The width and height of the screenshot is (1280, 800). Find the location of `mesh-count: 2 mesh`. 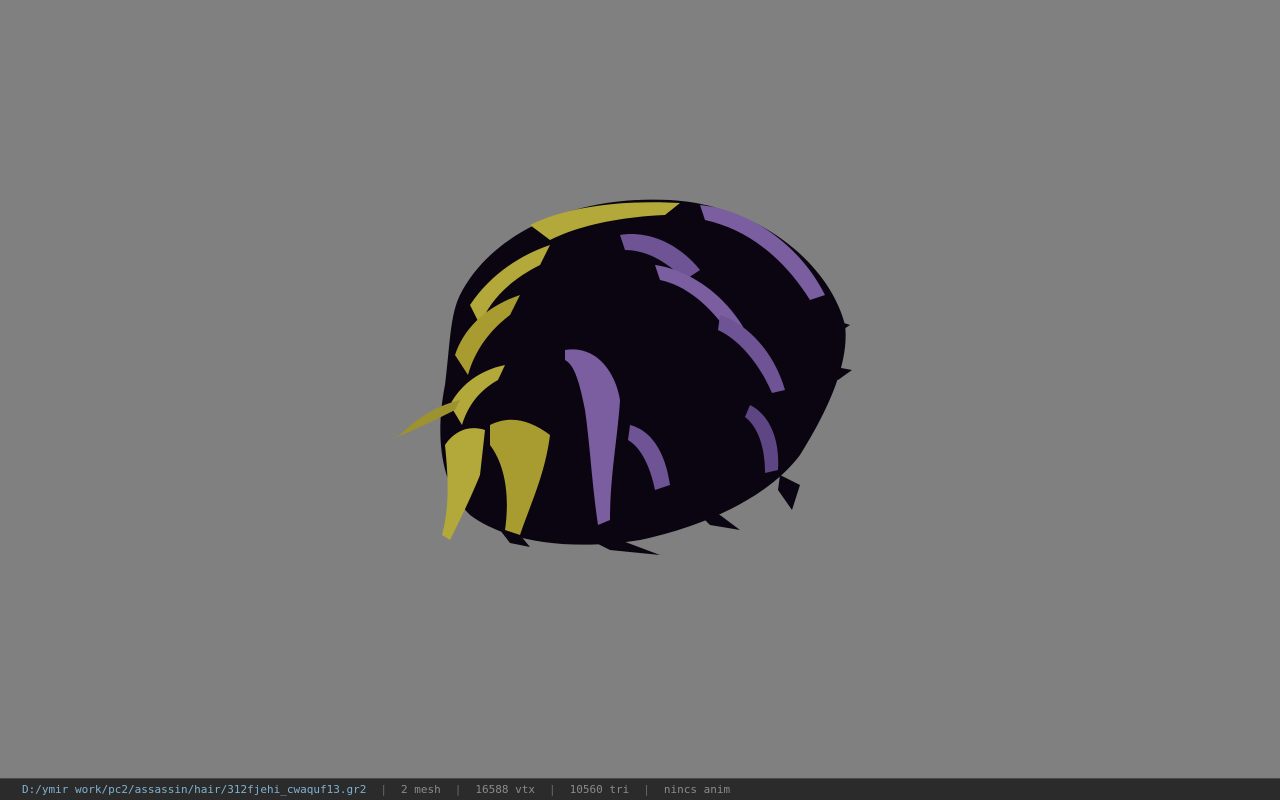

mesh-count: 2 mesh is located at coordinates (421, 789).